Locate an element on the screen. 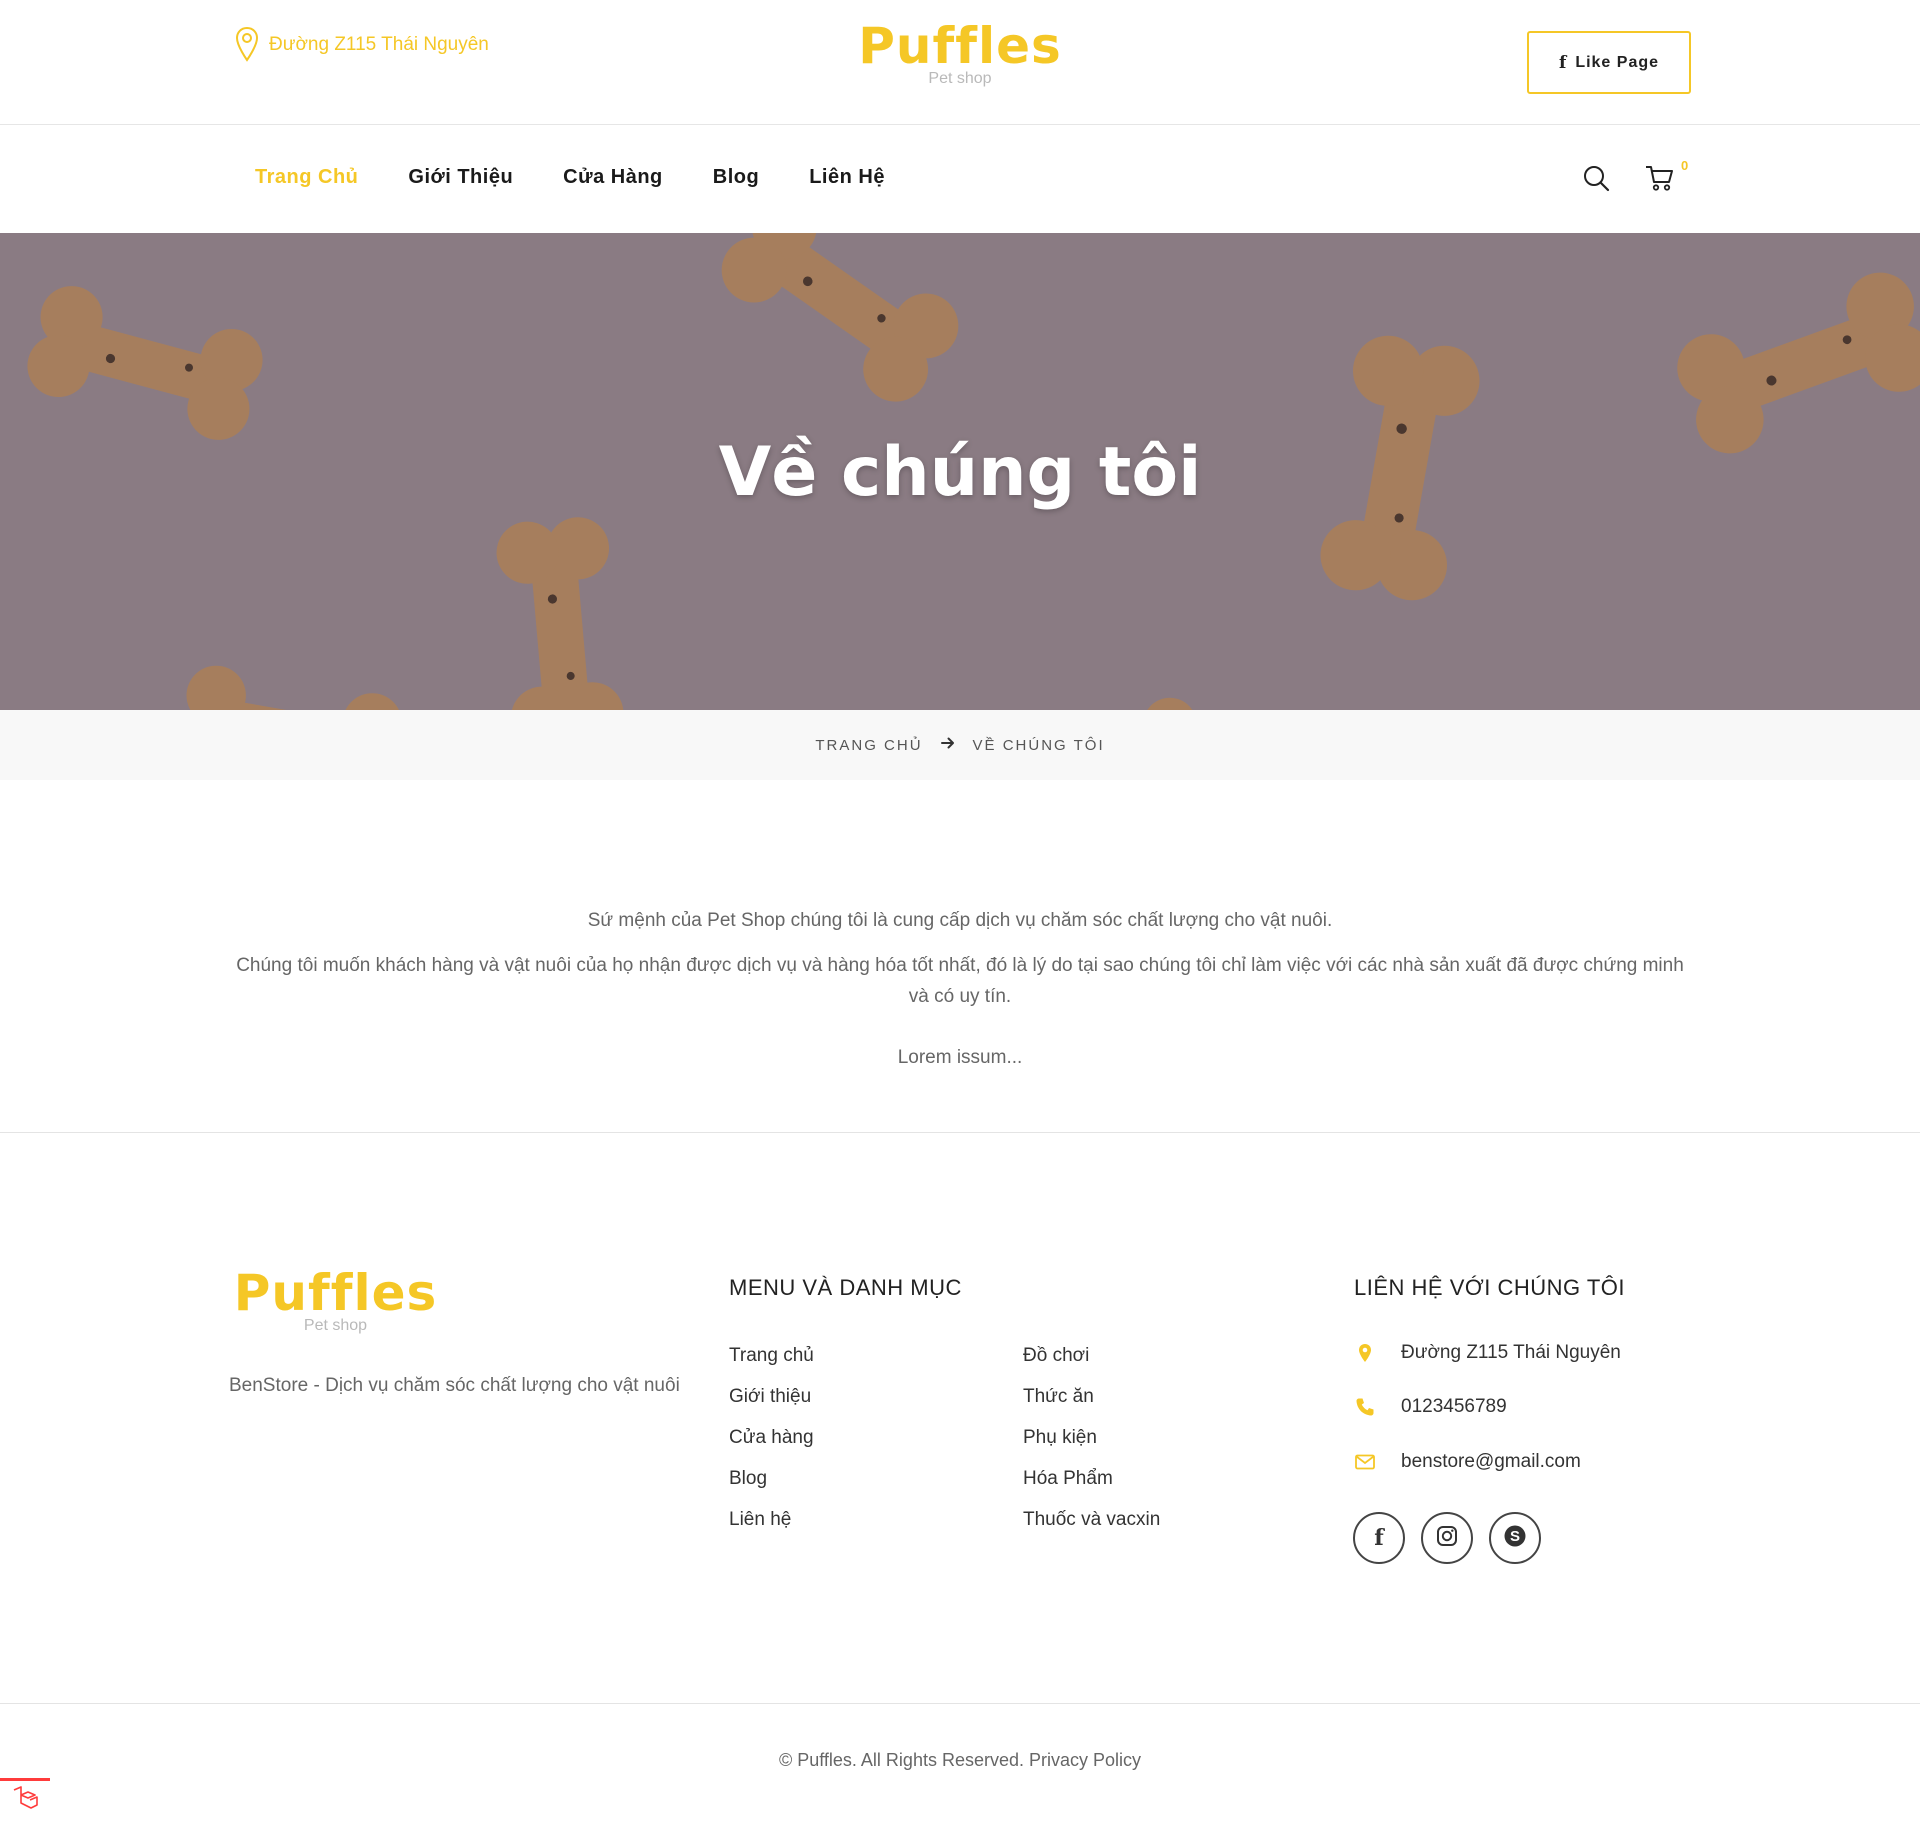  laravel-icon is located at coordinates (25, 1801).